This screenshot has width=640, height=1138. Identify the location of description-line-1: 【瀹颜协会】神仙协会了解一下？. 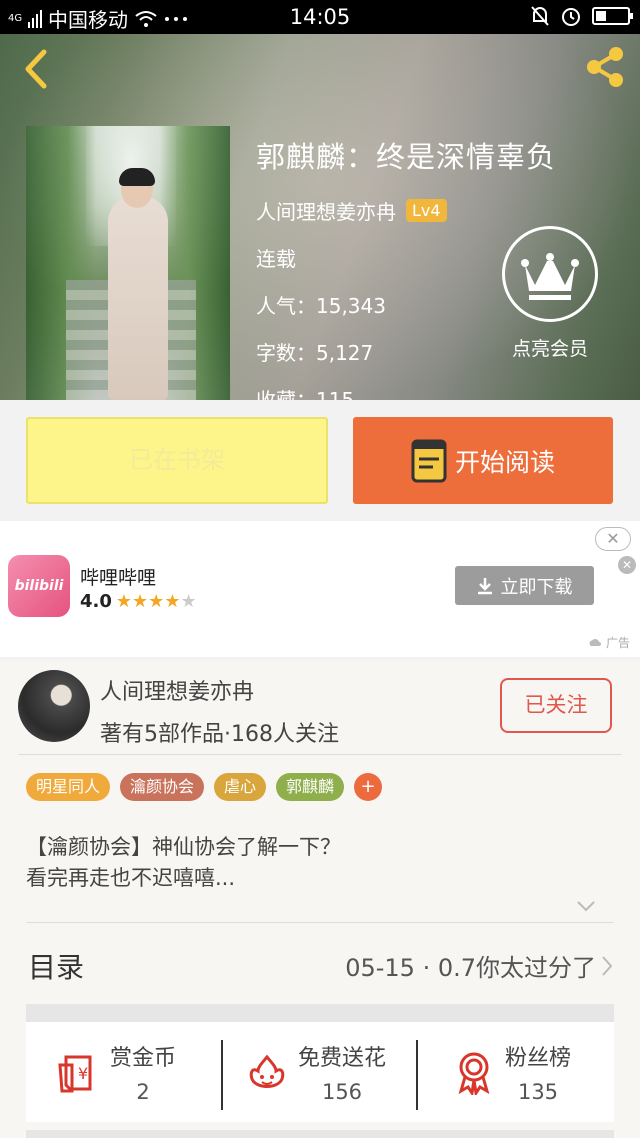
(183, 847).